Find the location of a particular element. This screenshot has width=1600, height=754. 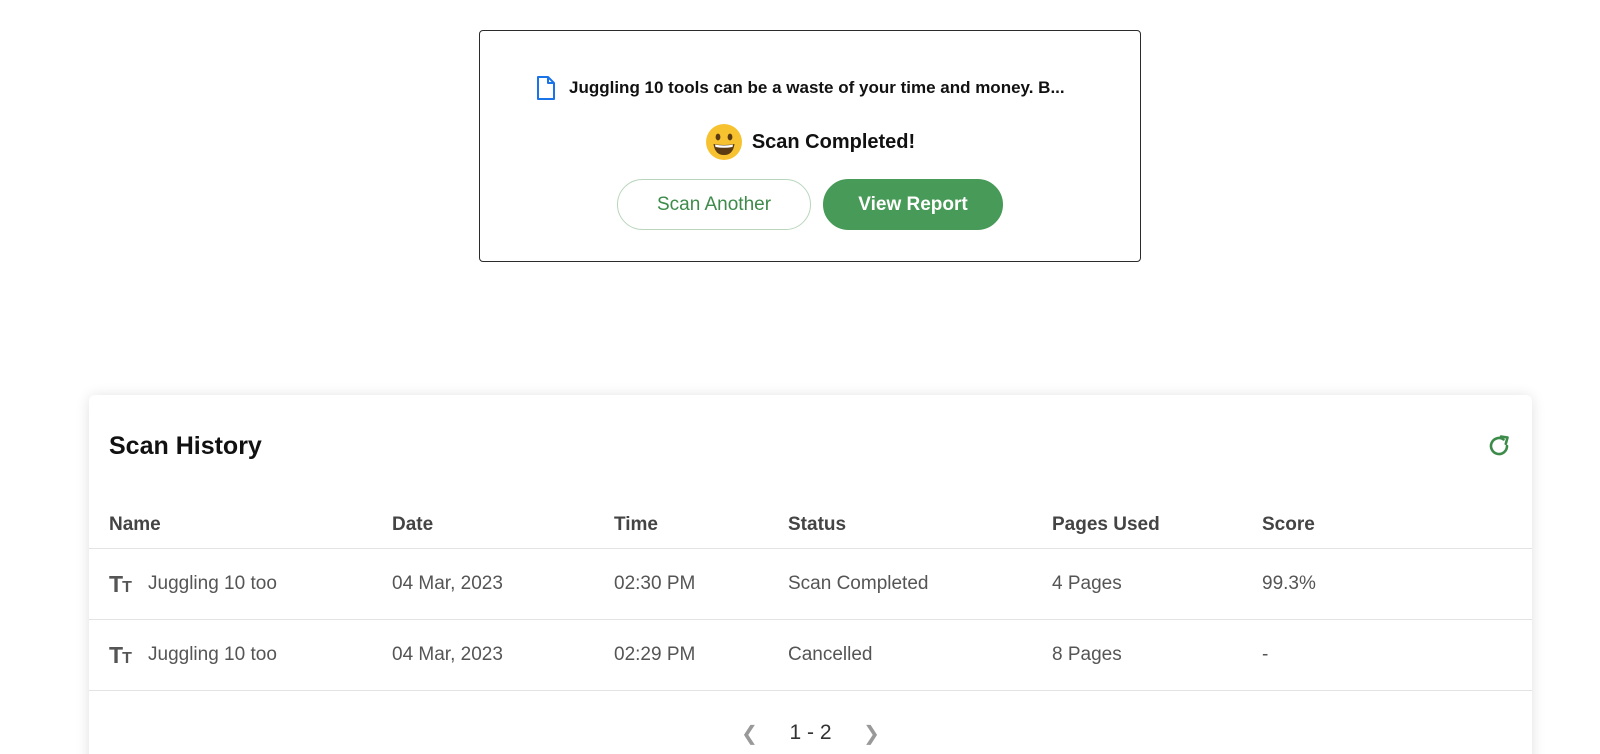

pagination-range: 1 - 2 is located at coordinates (810, 732).